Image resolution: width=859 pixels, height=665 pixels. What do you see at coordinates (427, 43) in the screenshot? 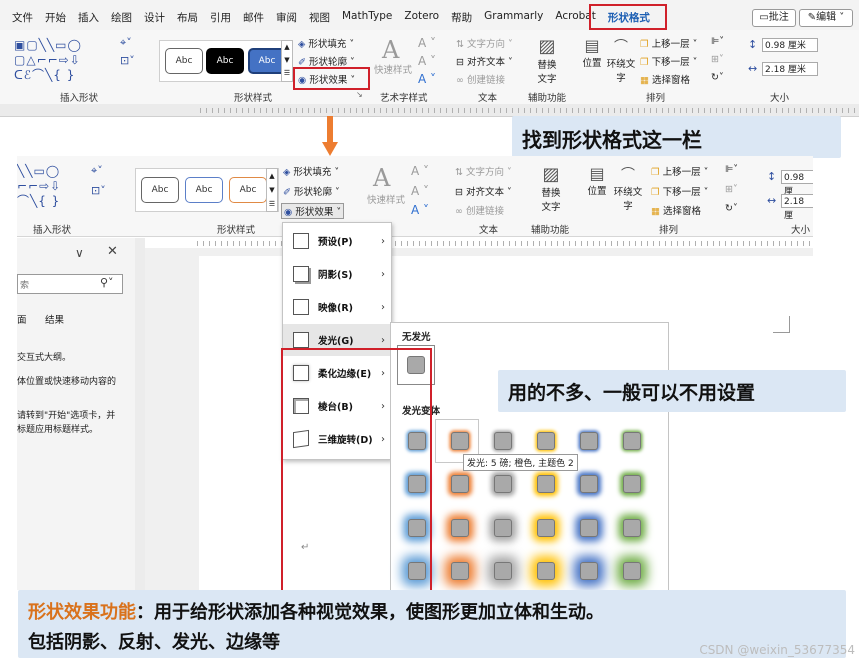
I see `text-fill-icon: A ˅` at bounding box center [427, 43].